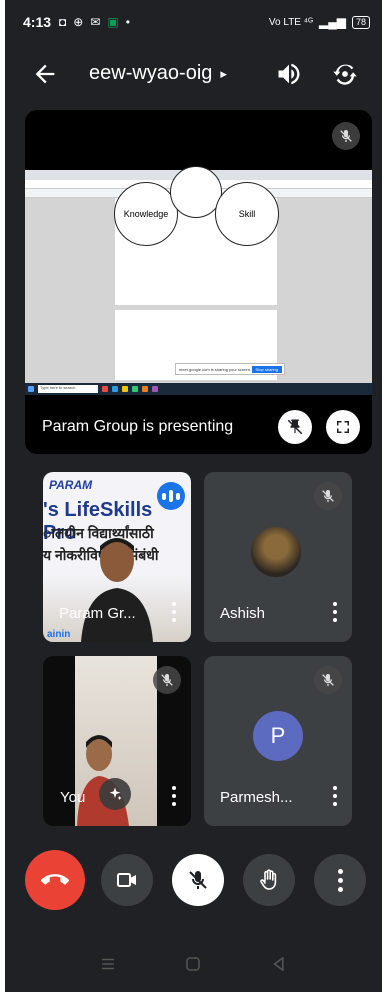 The width and height of the screenshot is (387, 992). Describe the element at coordinates (291, 22) in the screenshot. I see `network-label: Vo LTE ⁴ᴳ` at that location.